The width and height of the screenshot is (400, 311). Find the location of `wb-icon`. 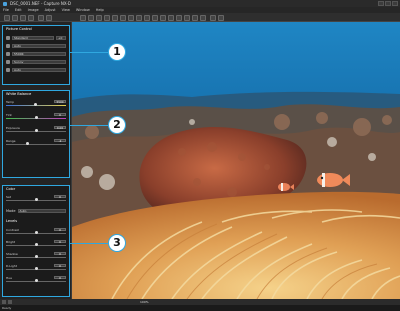

wb-icon is located at coordinates (8, 45).